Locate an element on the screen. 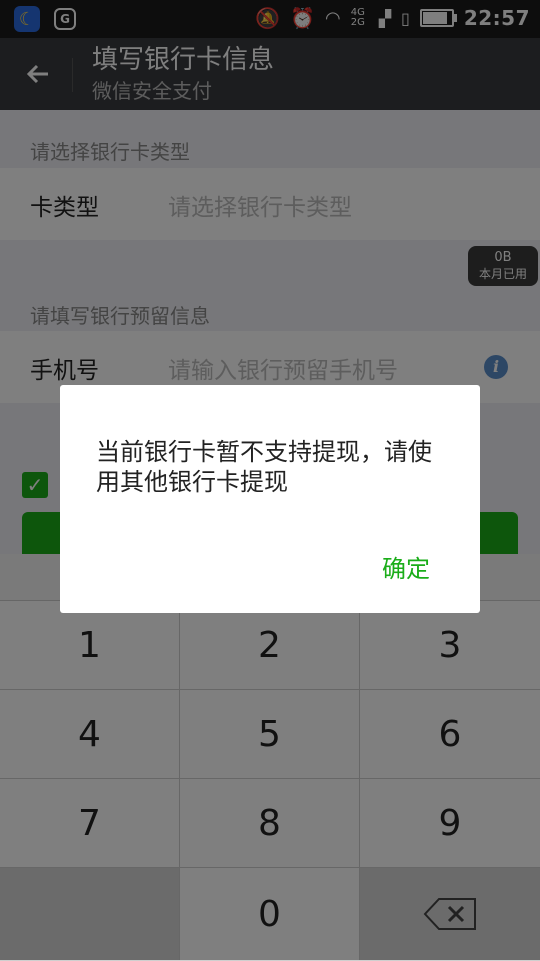  dialog-message: 当前银行卡暂不支持提现，请使用其他银行卡提现 is located at coordinates (264, 467).